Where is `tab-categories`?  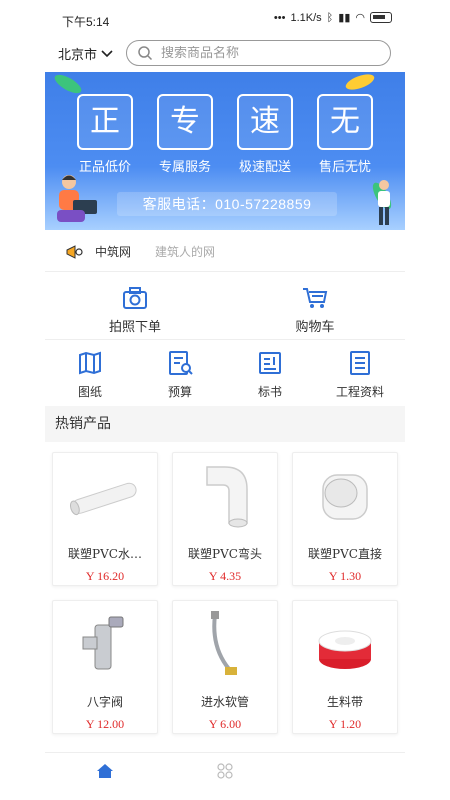 tab-categories is located at coordinates (225, 776).